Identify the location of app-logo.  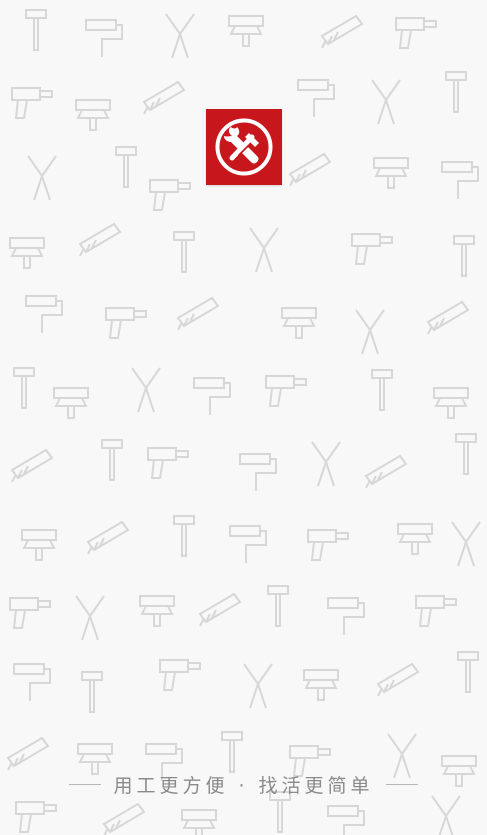
(244, 147).